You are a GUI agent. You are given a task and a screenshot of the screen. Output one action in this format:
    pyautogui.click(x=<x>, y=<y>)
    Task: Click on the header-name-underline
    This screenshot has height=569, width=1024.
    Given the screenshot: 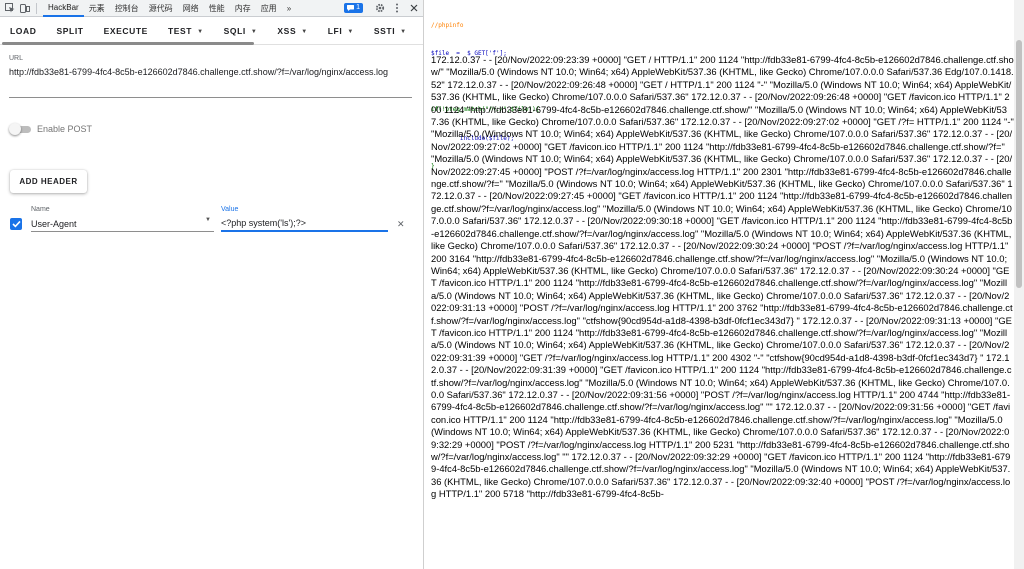 What is the action you would take?
    pyautogui.click(x=122, y=231)
    